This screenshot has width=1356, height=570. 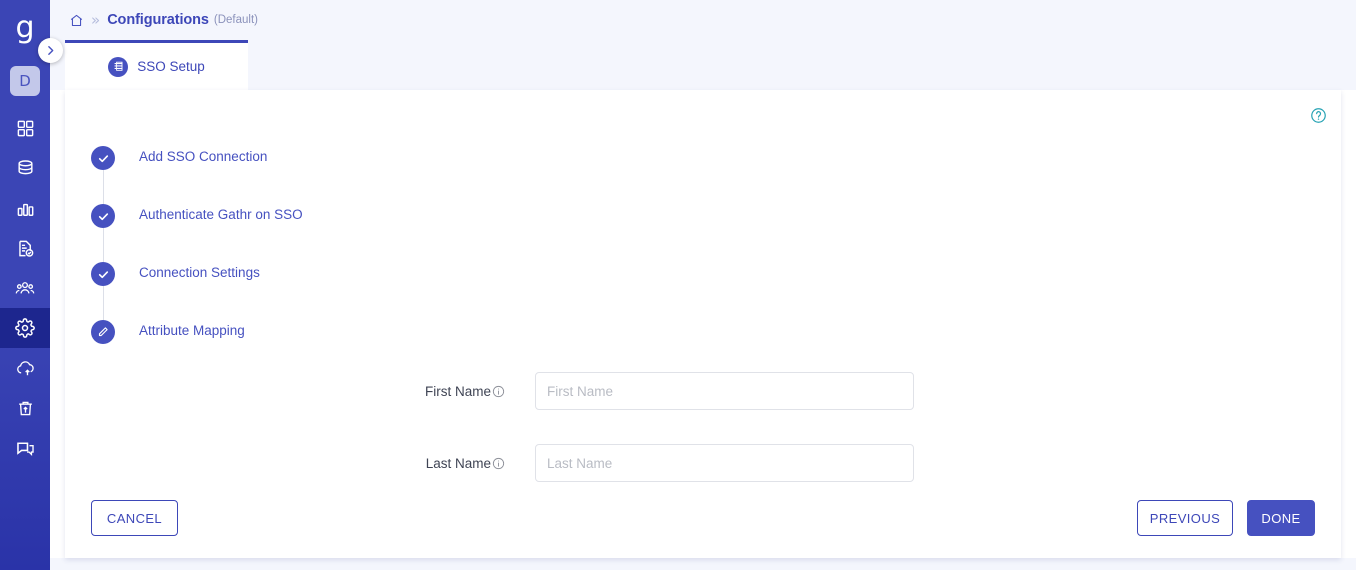 I want to click on last-name-input, so click(x=724, y=463).